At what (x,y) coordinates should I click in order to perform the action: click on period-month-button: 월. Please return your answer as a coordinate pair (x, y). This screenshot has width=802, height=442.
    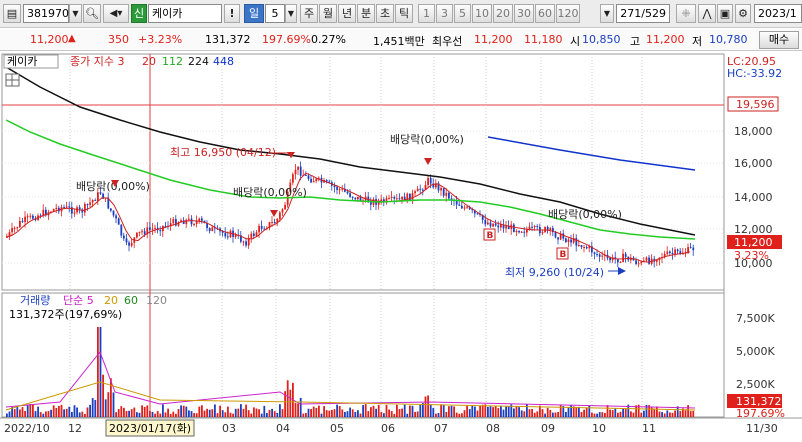
    Looking at the image, I should click on (328, 13).